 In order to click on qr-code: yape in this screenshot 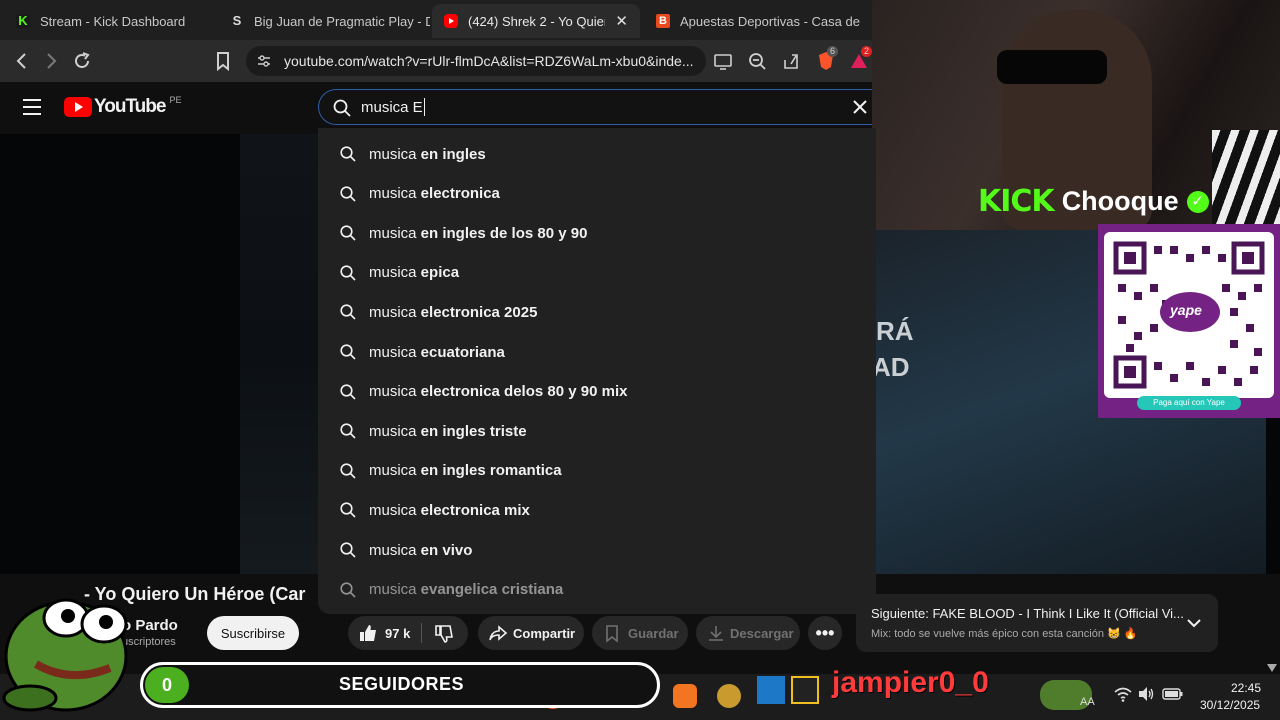, I will do `click(1189, 315)`.